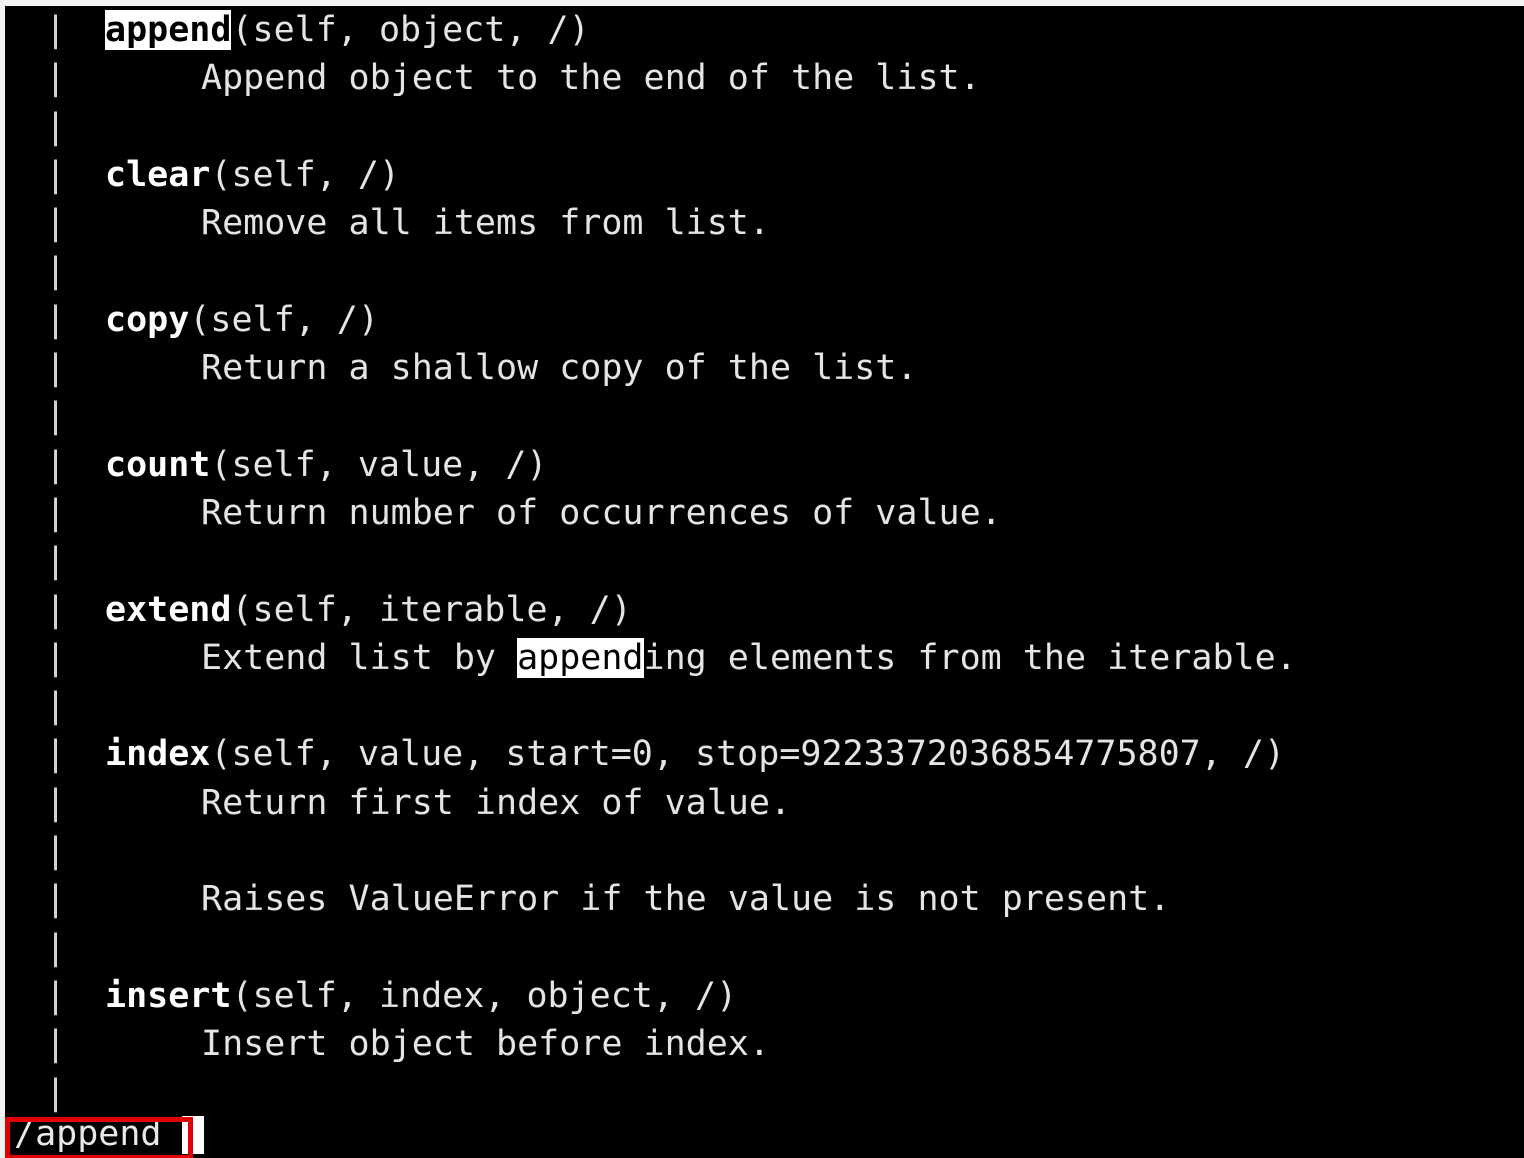 The height and width of the screenshot is (1158, 1524). I want to click on method-signature: copy(self, /), so click(242, 320).